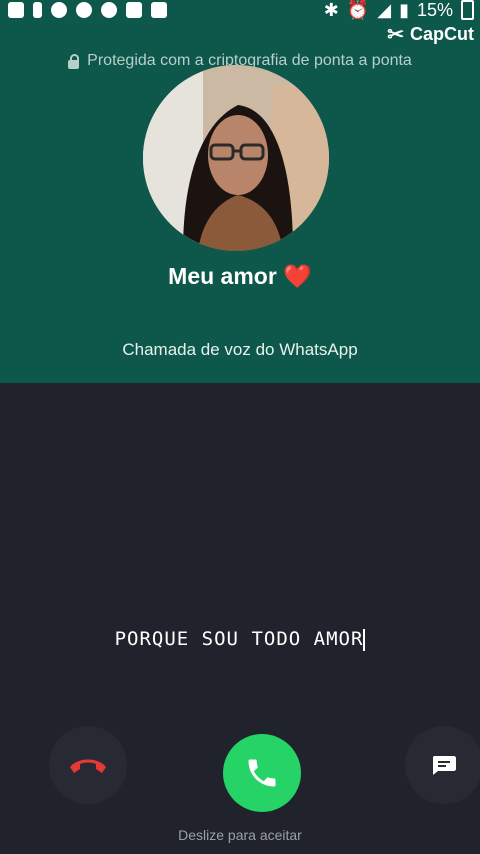 The height and width of the screenshot is (854, 480). Describe the element at coordinates (159, 10) in the screenshot. I see `image-icon` at that location.